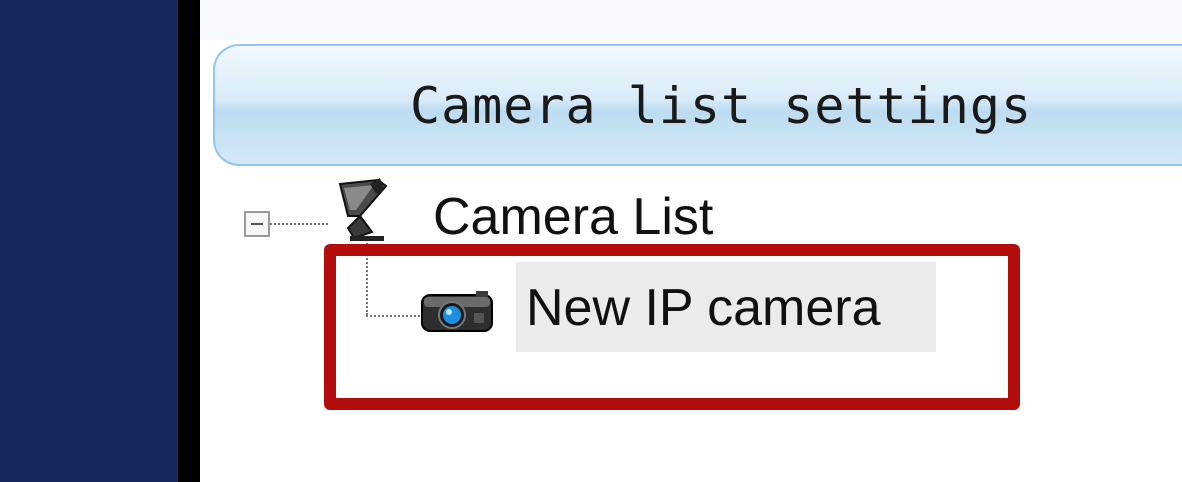 The height and width of the screenshot is (482, 1182). What do you see at coordinates (189, 241) in the screenshot?
I see `sidebar-edge` at bounding box center [189, 241].